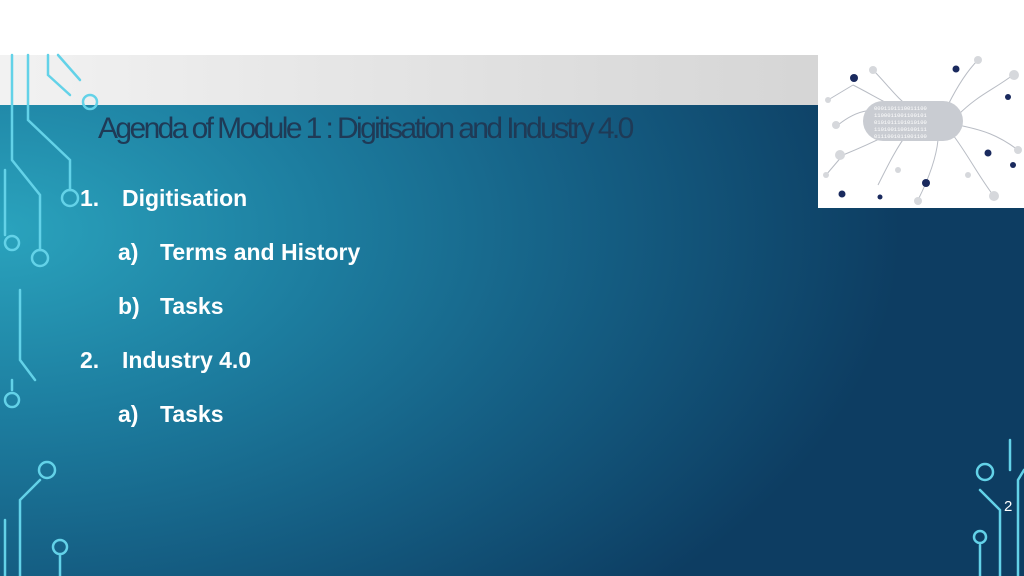 Image resolution: width=1024 pixels, height=576 pixels. I want to click on agenda-item: 2. Industry 4.0, so click(165, 360).